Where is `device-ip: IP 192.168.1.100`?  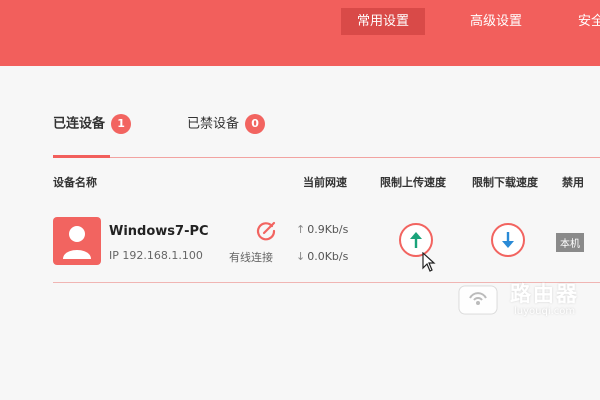 device-ip: IP 192.168.1.100 is located at coordinates (156, 255).